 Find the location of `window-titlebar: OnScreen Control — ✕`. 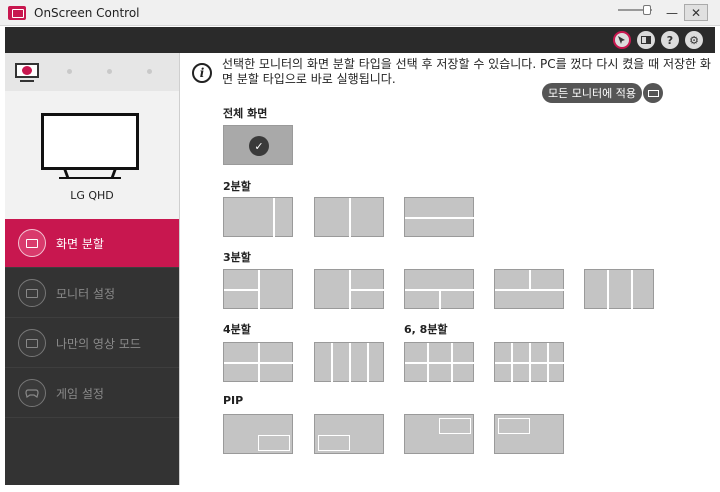

window-titlebar: OnScreen Control — ✕ is located at coordinates (360, 13).